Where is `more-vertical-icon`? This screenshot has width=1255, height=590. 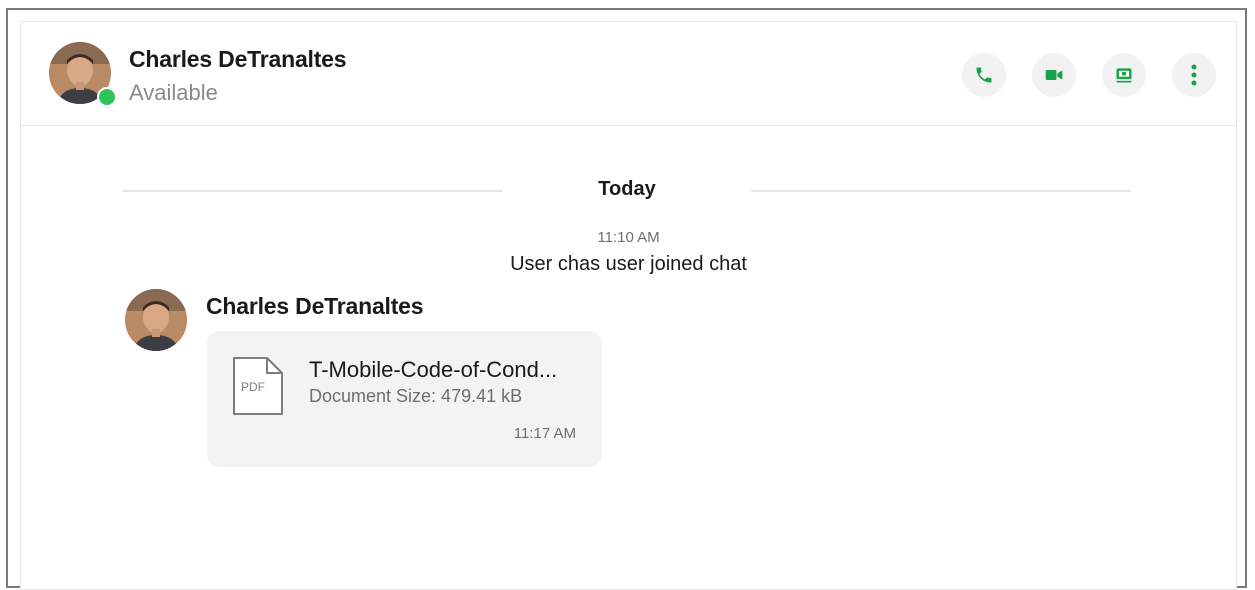 more-vertical-icon is located at coordinates (1194, 75).